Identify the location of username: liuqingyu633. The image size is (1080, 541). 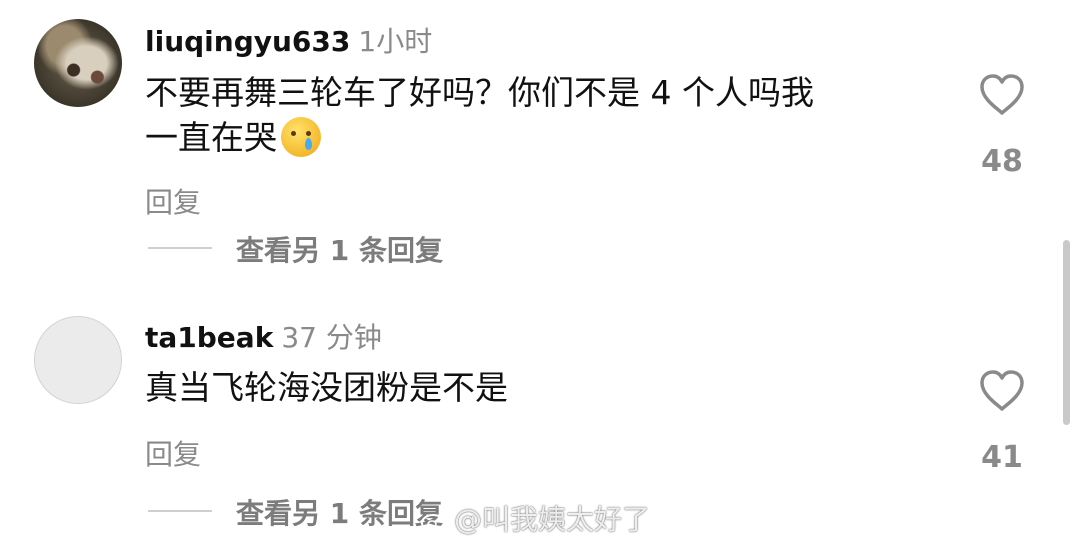
(247, 41).